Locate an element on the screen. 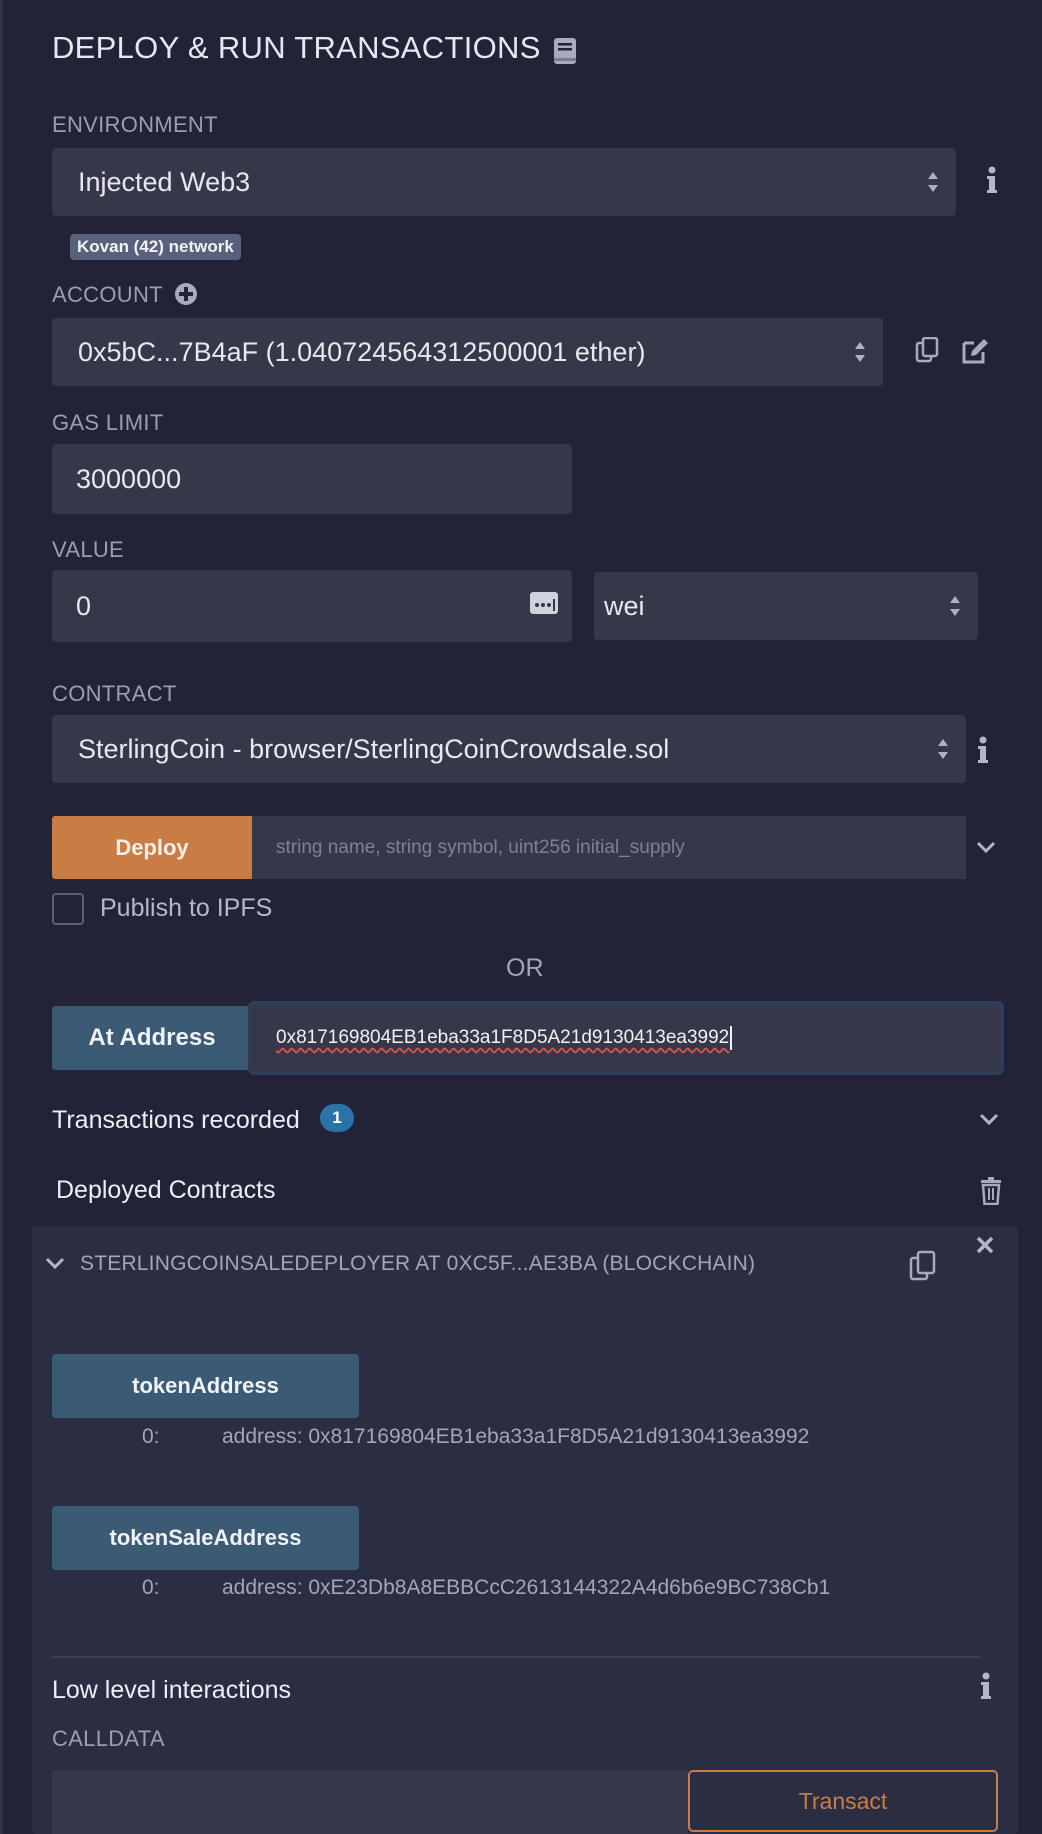  contract-label: CONTRACT is located at coordinates (114, 693).